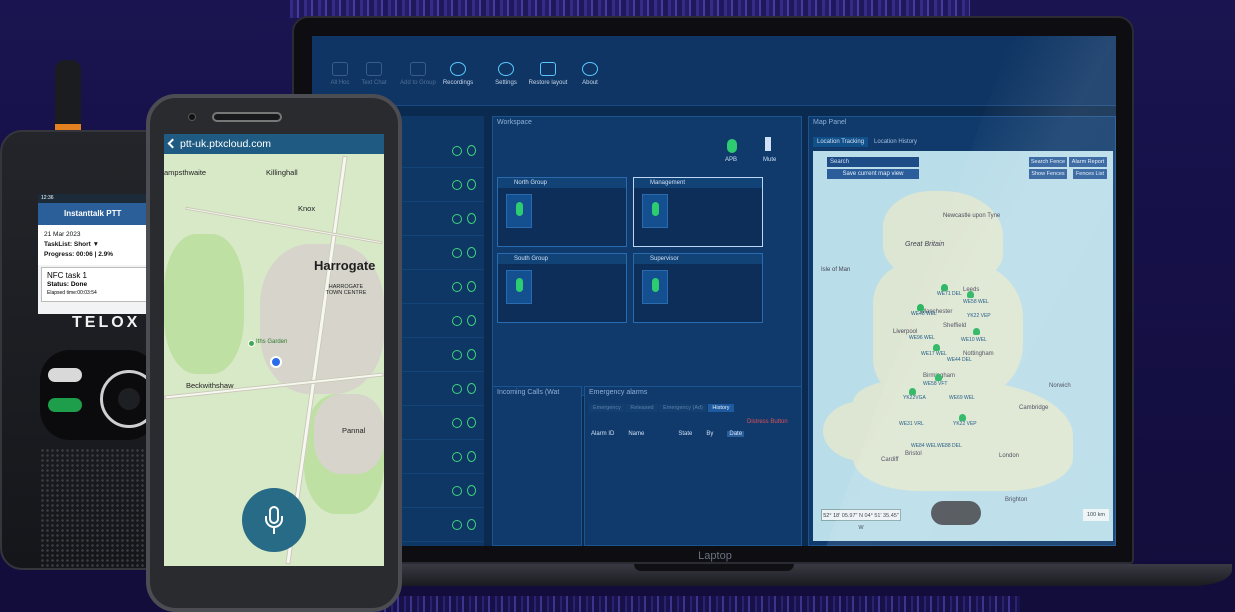 This screenshot has width=1235, height=612. Describe the element at coordinates (959, 360) in the screenshot. I see `vehicle-marker: WE44 DEL` at that location.